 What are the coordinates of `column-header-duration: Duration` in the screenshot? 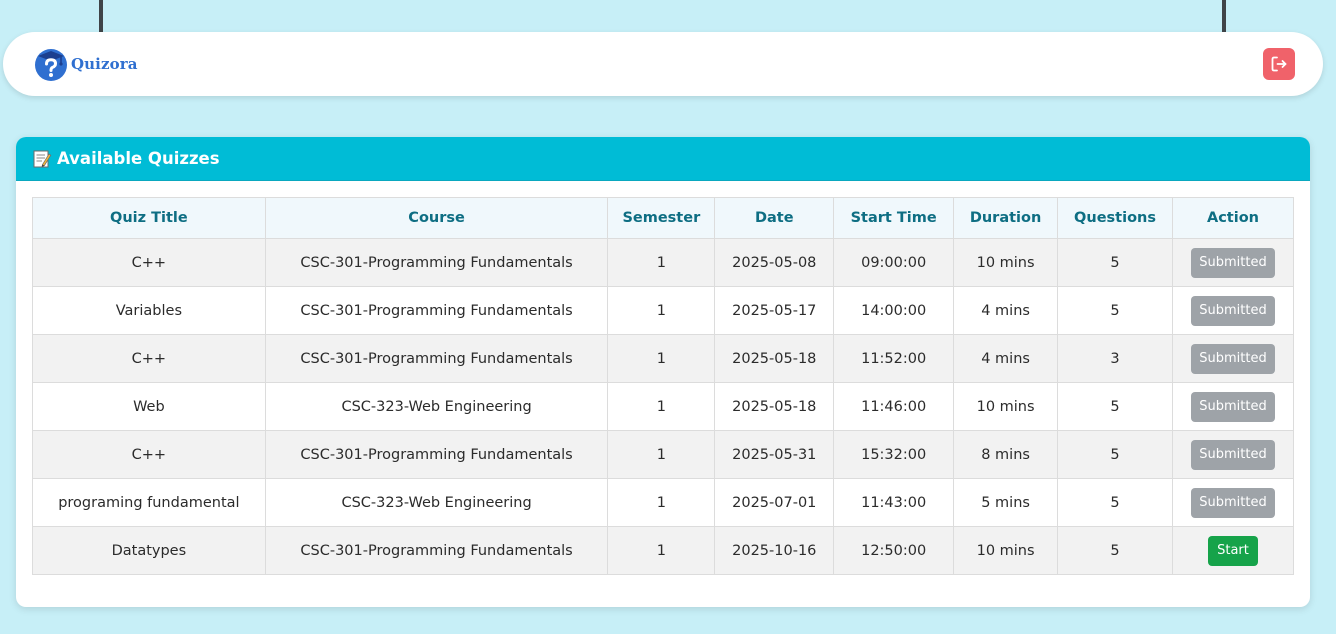 It's located at (1006, 218).